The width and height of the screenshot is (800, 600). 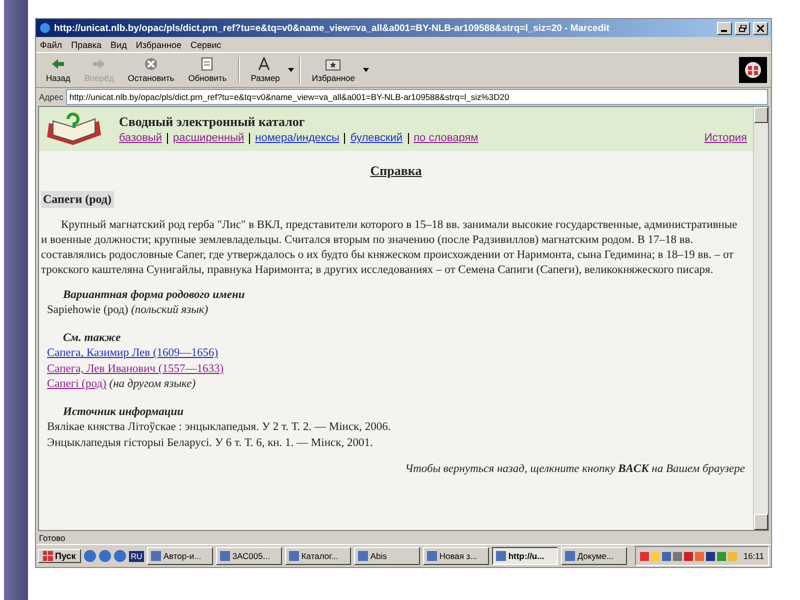 I want to click on section-line: Sapiehowie (род), so click(x=87, y=310).